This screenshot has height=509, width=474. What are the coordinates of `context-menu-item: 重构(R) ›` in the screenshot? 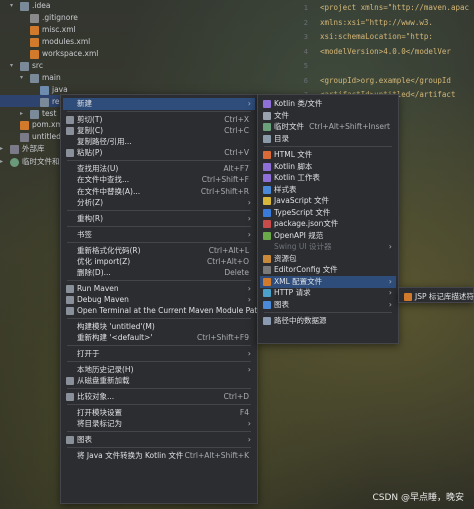 It's located at (159, 219).